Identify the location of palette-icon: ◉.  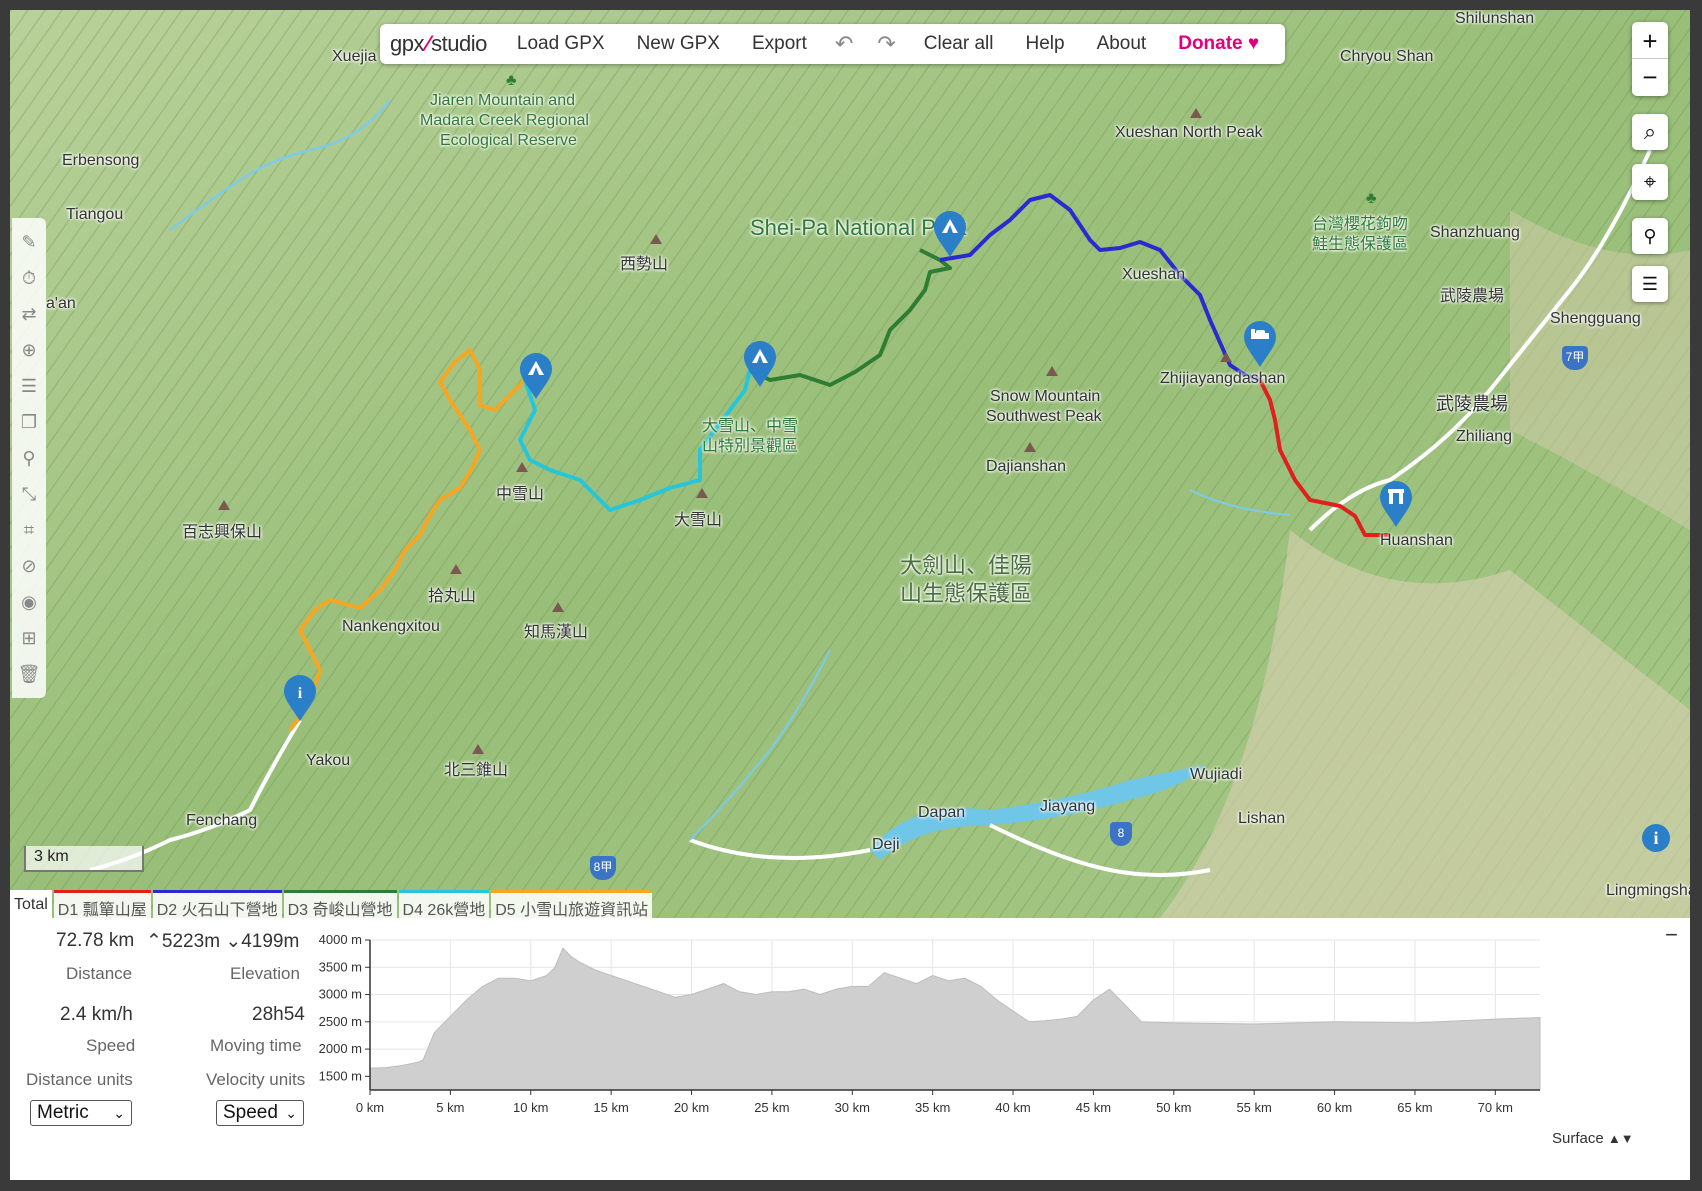
(29, 602).